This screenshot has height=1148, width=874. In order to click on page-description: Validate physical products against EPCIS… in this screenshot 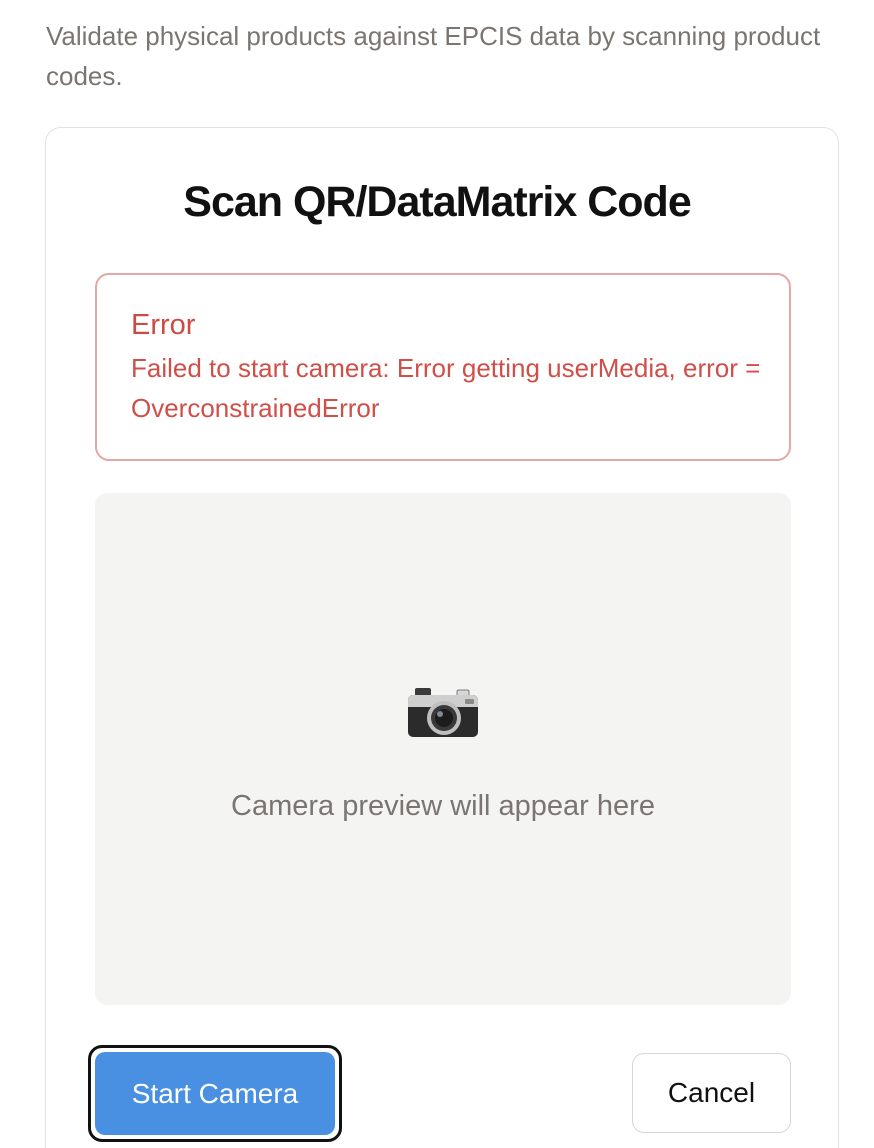, I will do `click(433, 56)`.